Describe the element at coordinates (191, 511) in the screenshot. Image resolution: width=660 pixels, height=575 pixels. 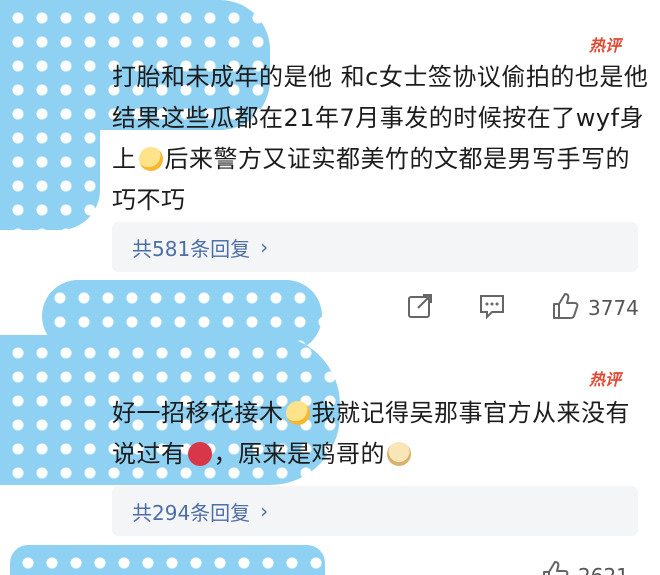
I see `view-replies-link: 共294条回复` at that location.